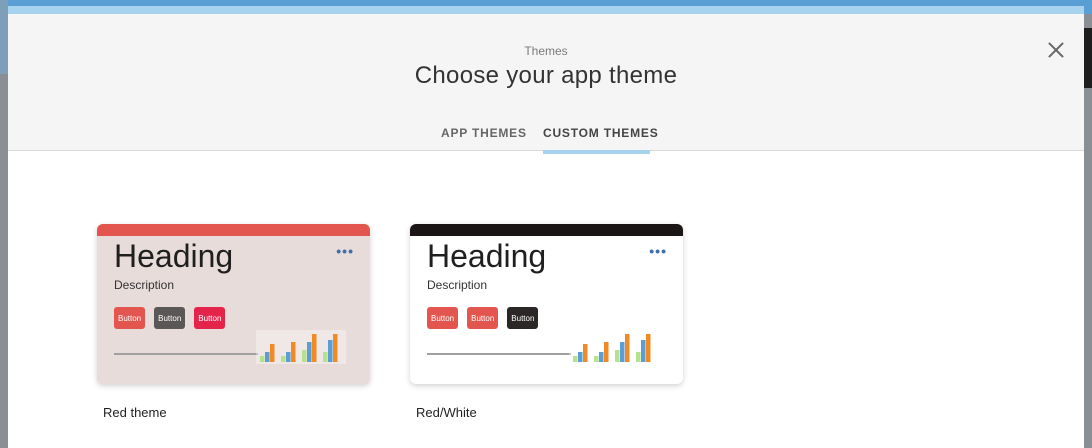 The image size is (1092, 448). Describe the element at coordinates (135, 412) in the screenshot. I see `theme-name-label: Red theme` at that location.